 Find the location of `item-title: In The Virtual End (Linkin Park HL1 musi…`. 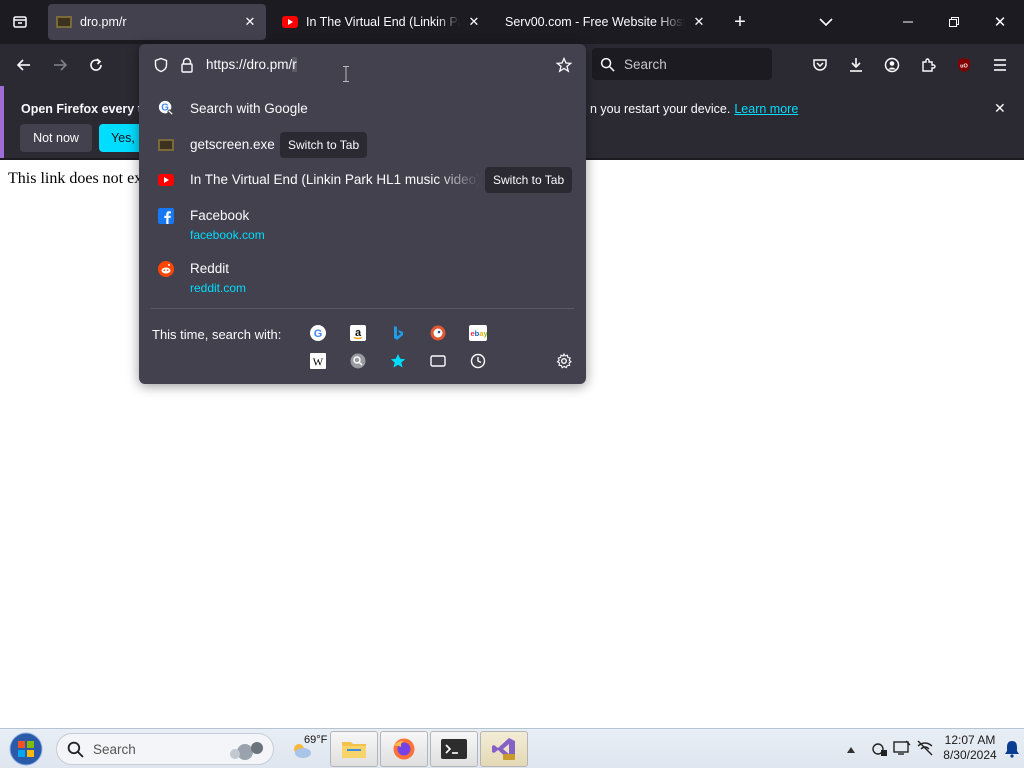

item-title: In The Virtual End (Linkin Park HL1 musi… is located at coordinates (335, 179).